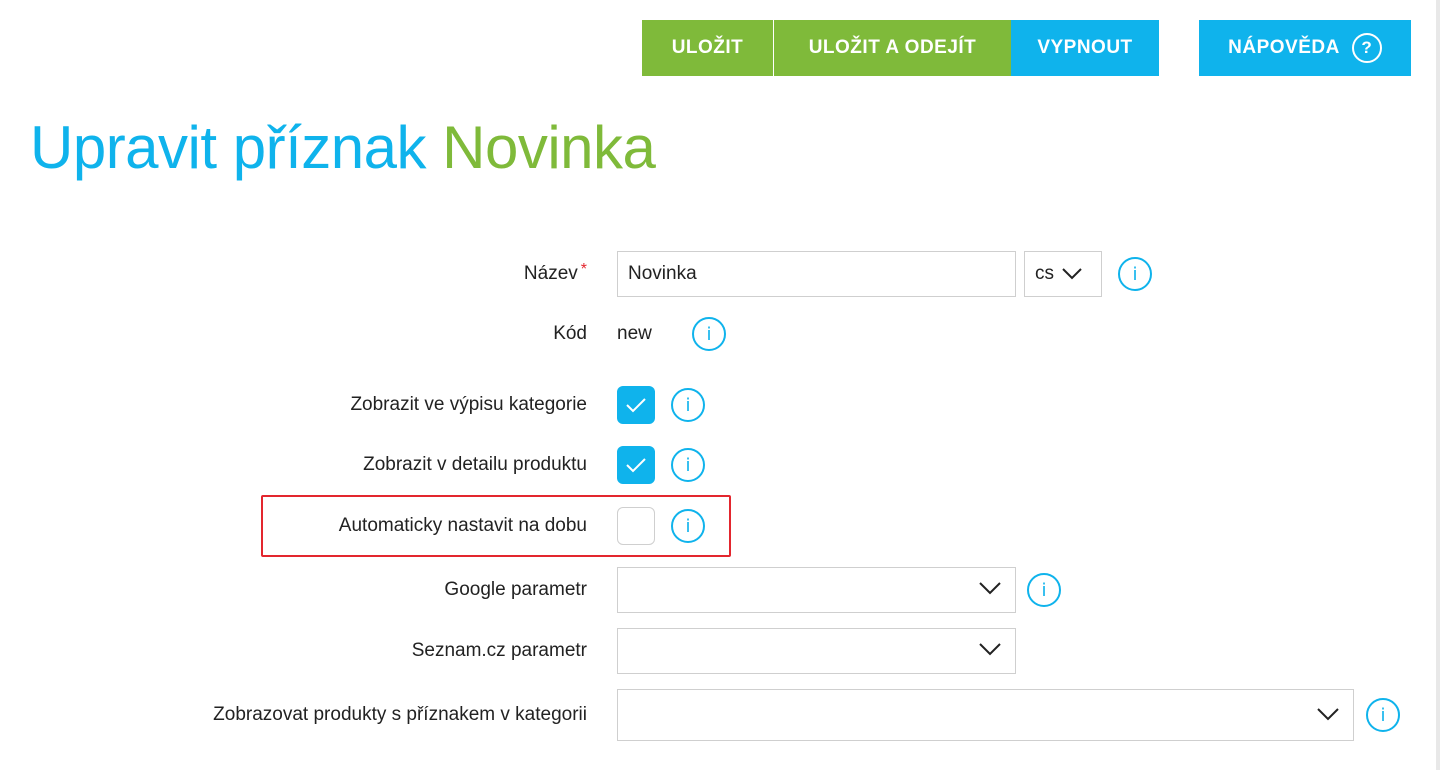 The width and height of the screenshot is (1440, 770). I want to click on form-row-code: Kód new i, so click(720, 334).